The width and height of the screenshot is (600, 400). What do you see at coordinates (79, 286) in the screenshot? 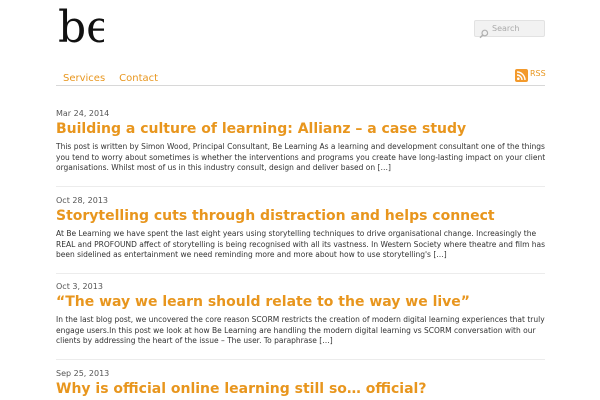
I see `post-date: Oct 3, 2013` at bounding box center [79, 286].